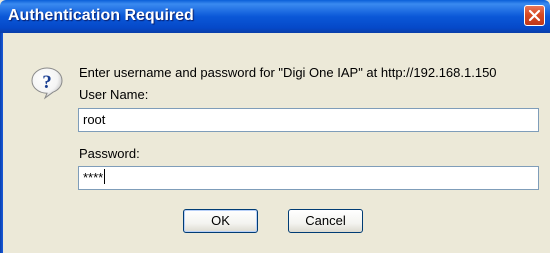 This screenshot has width=550, height=253. What do you see at coordinates (114, 94) in the screenshot?
I see `username-label: User Name:` at bounding box center [114, 94].